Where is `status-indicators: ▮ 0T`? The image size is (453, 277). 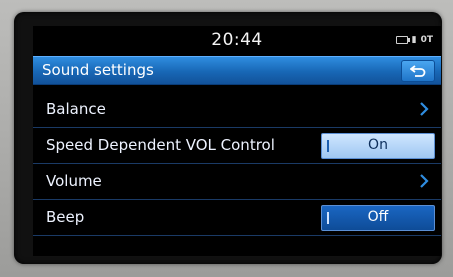
status-indicators: ▮ 0T is located at coordinates (414, 40).